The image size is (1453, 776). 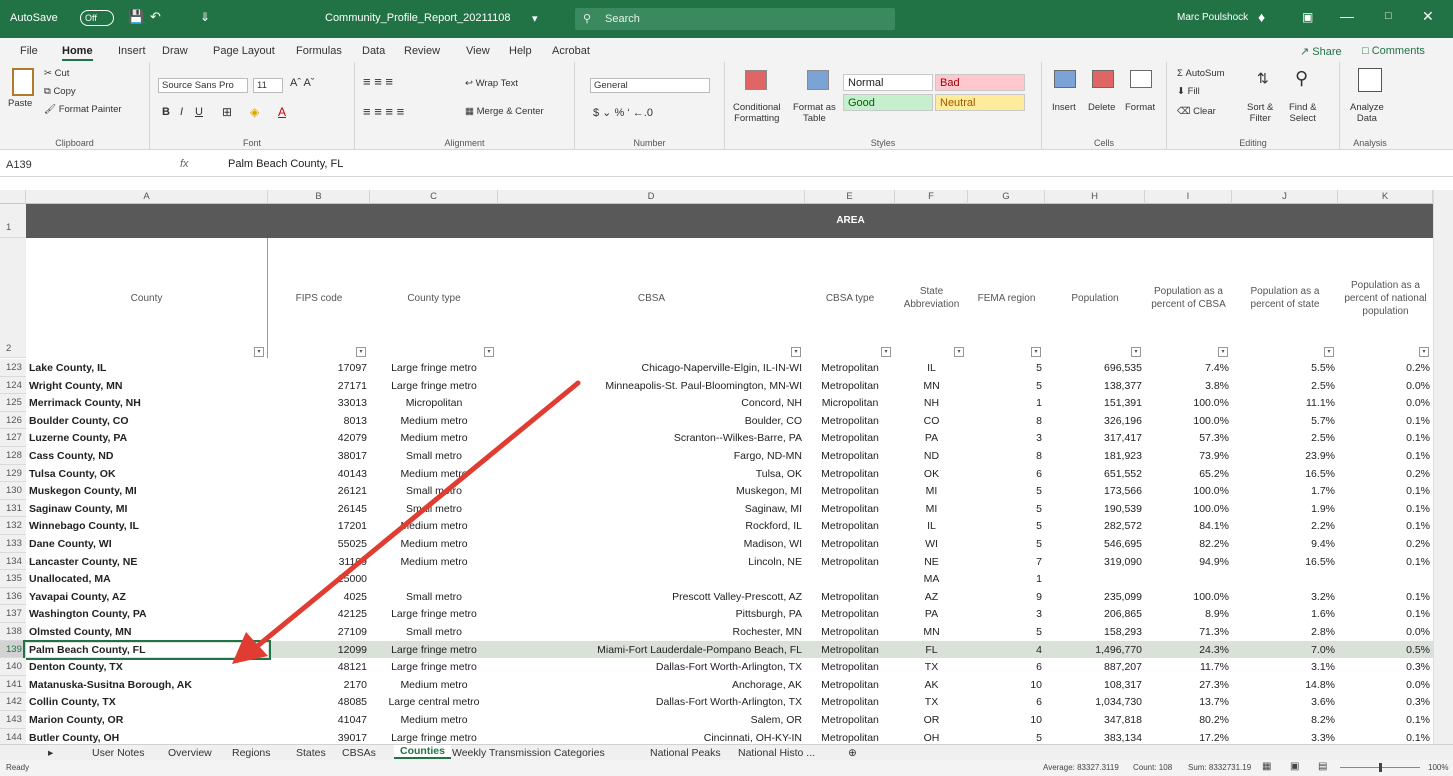 What do you see at coordinates (147, 456) in the screenshot?
I see `county-cell: Cass County, ND` at bounding box center [147, 456].